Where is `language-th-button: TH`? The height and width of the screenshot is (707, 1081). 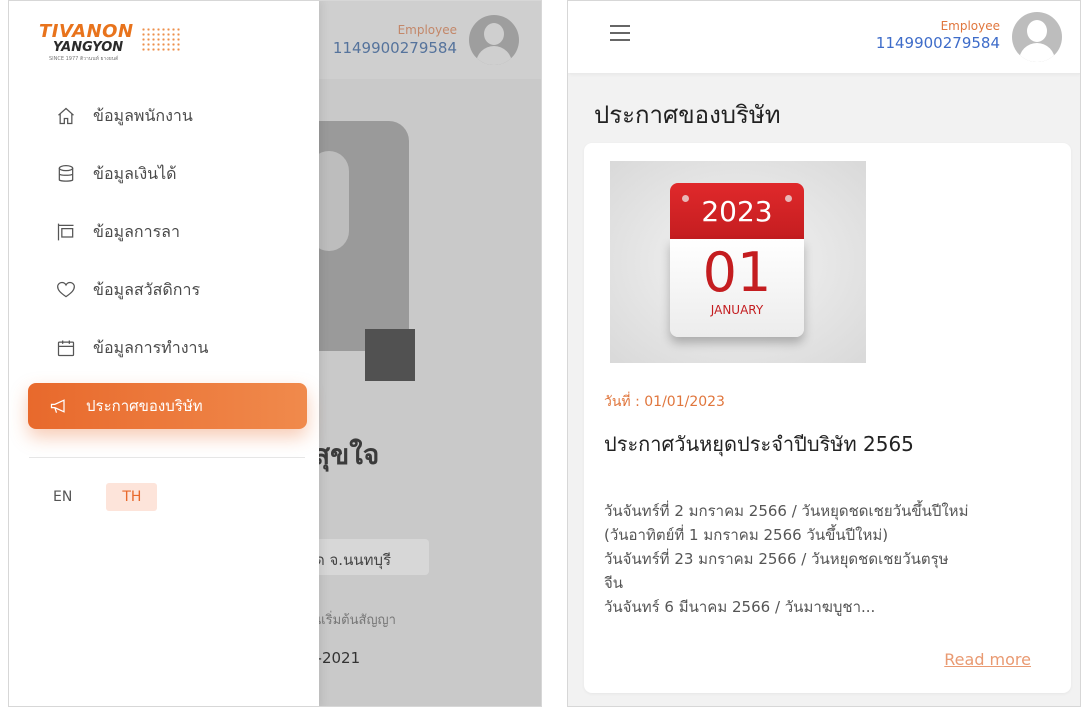
language-th-button: TH is located at coordinates (132, 497).